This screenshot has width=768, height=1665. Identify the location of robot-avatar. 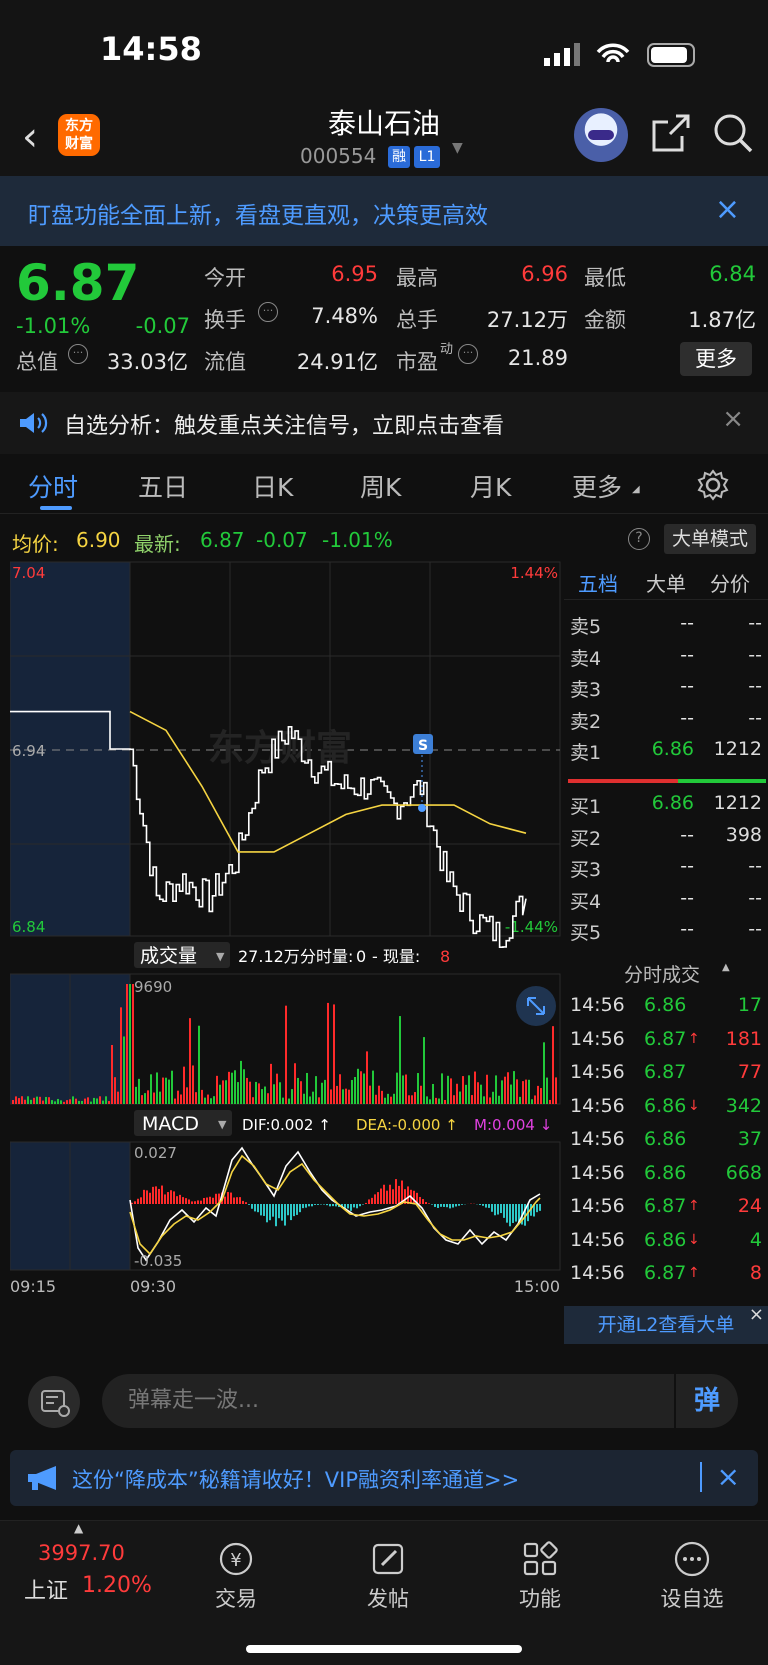
(601, 135).